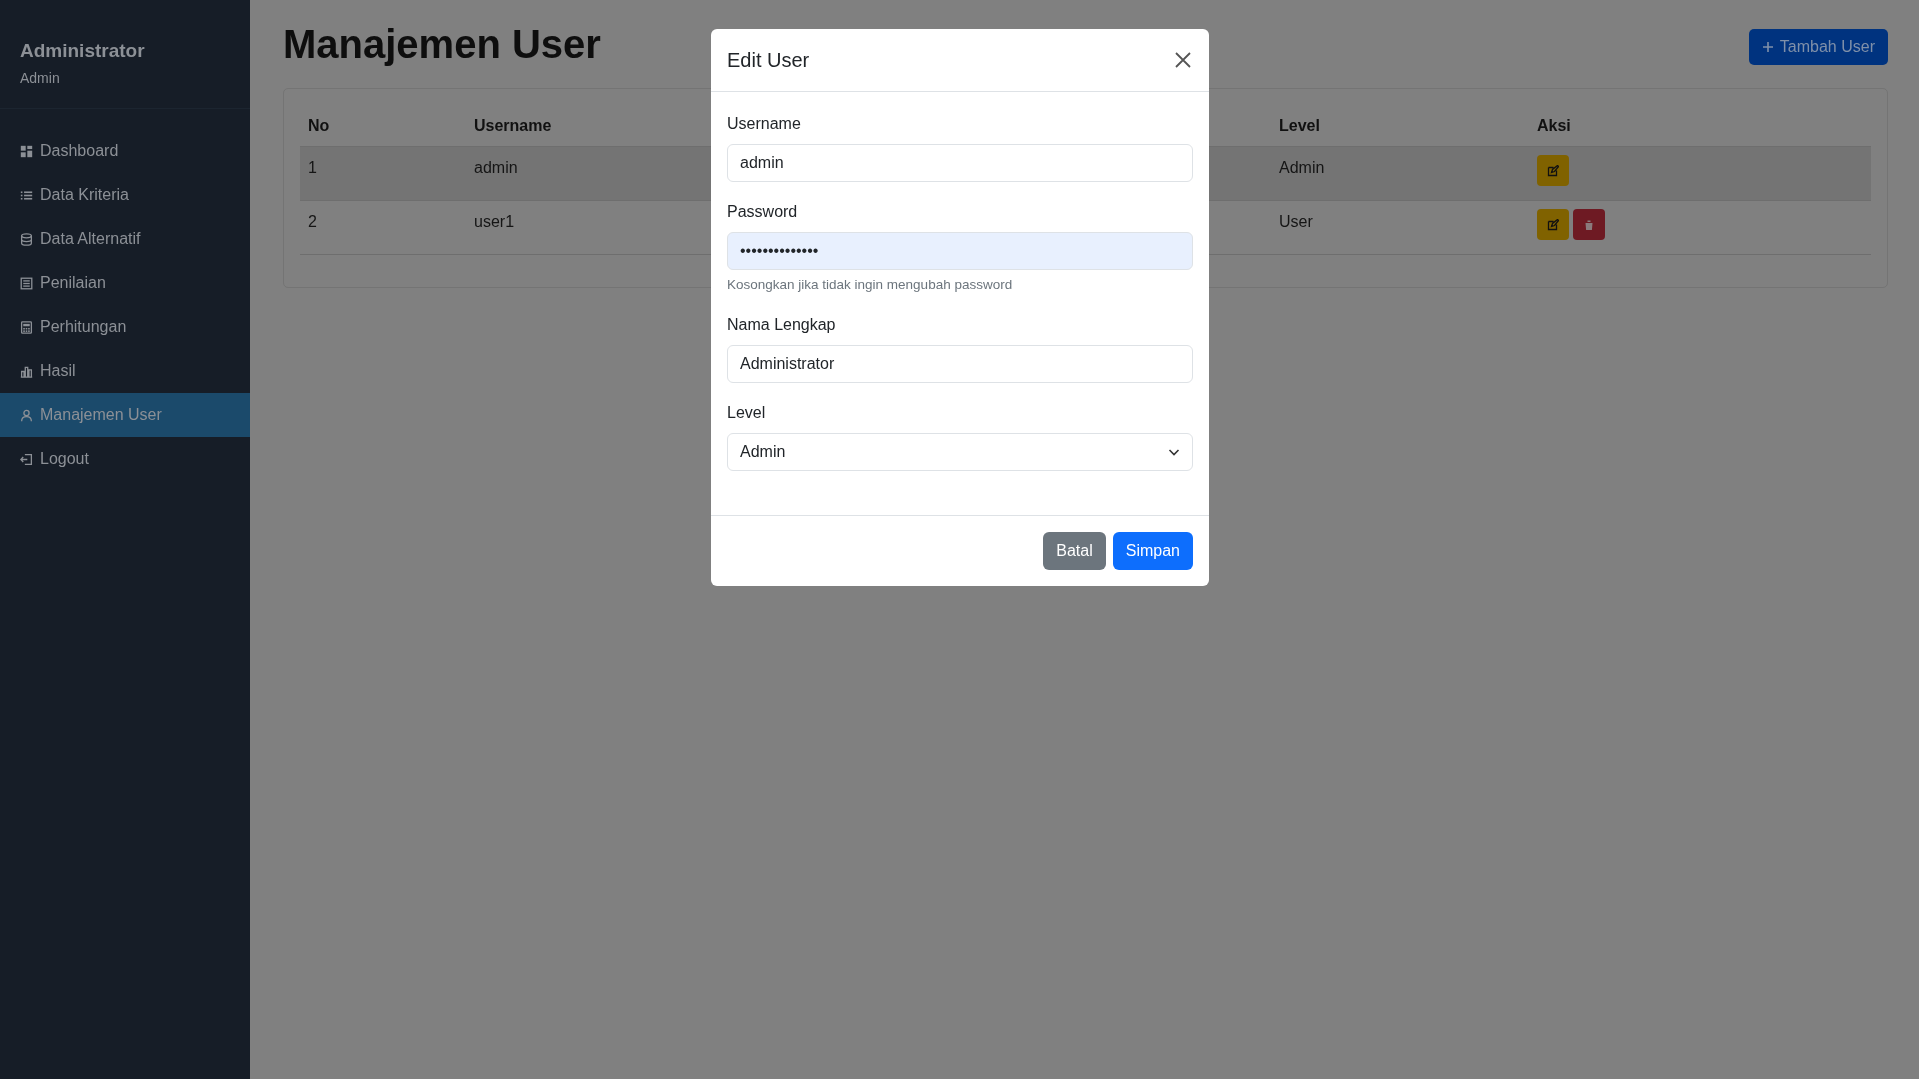 Image resolution: width=1919 pixels, height=1079 pixels. I want to click on close-icon, so click(1183, 60).